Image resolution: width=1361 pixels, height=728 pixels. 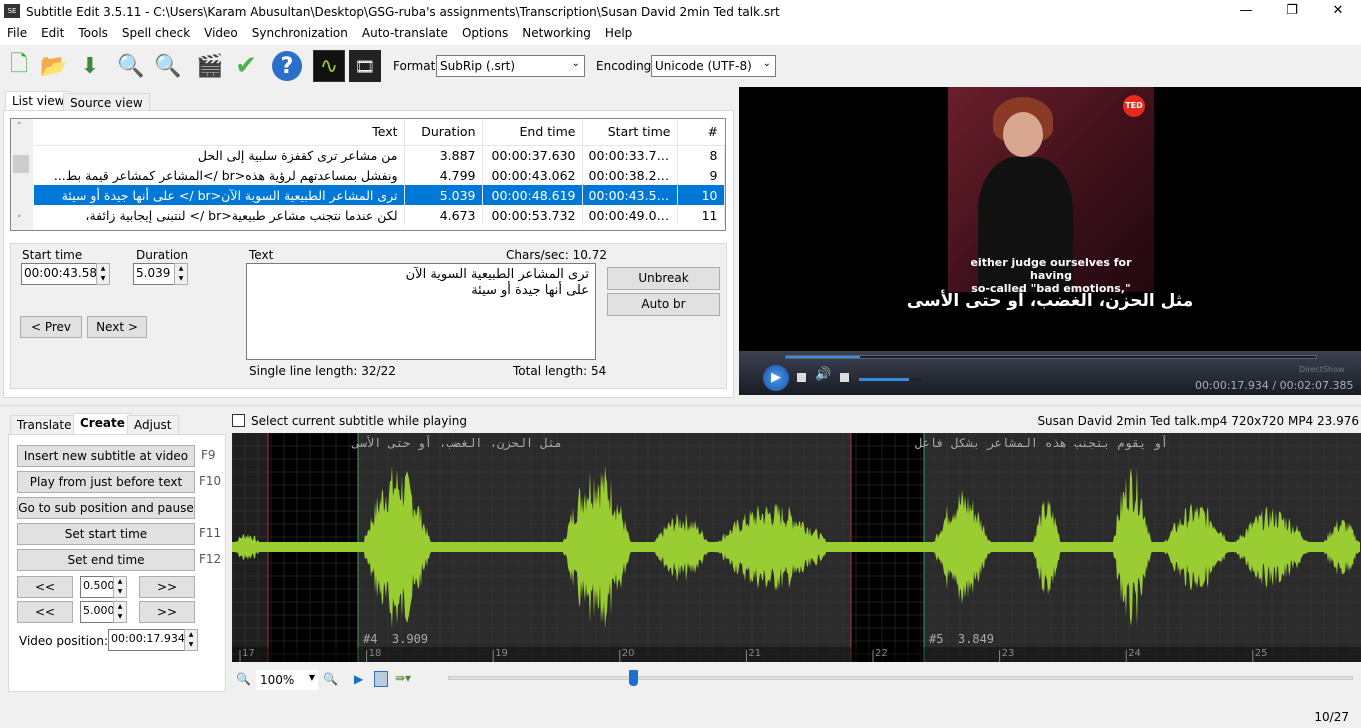 I want to click on format-select: SubRip (.srt) ⌄, so click(x=510, y=66).